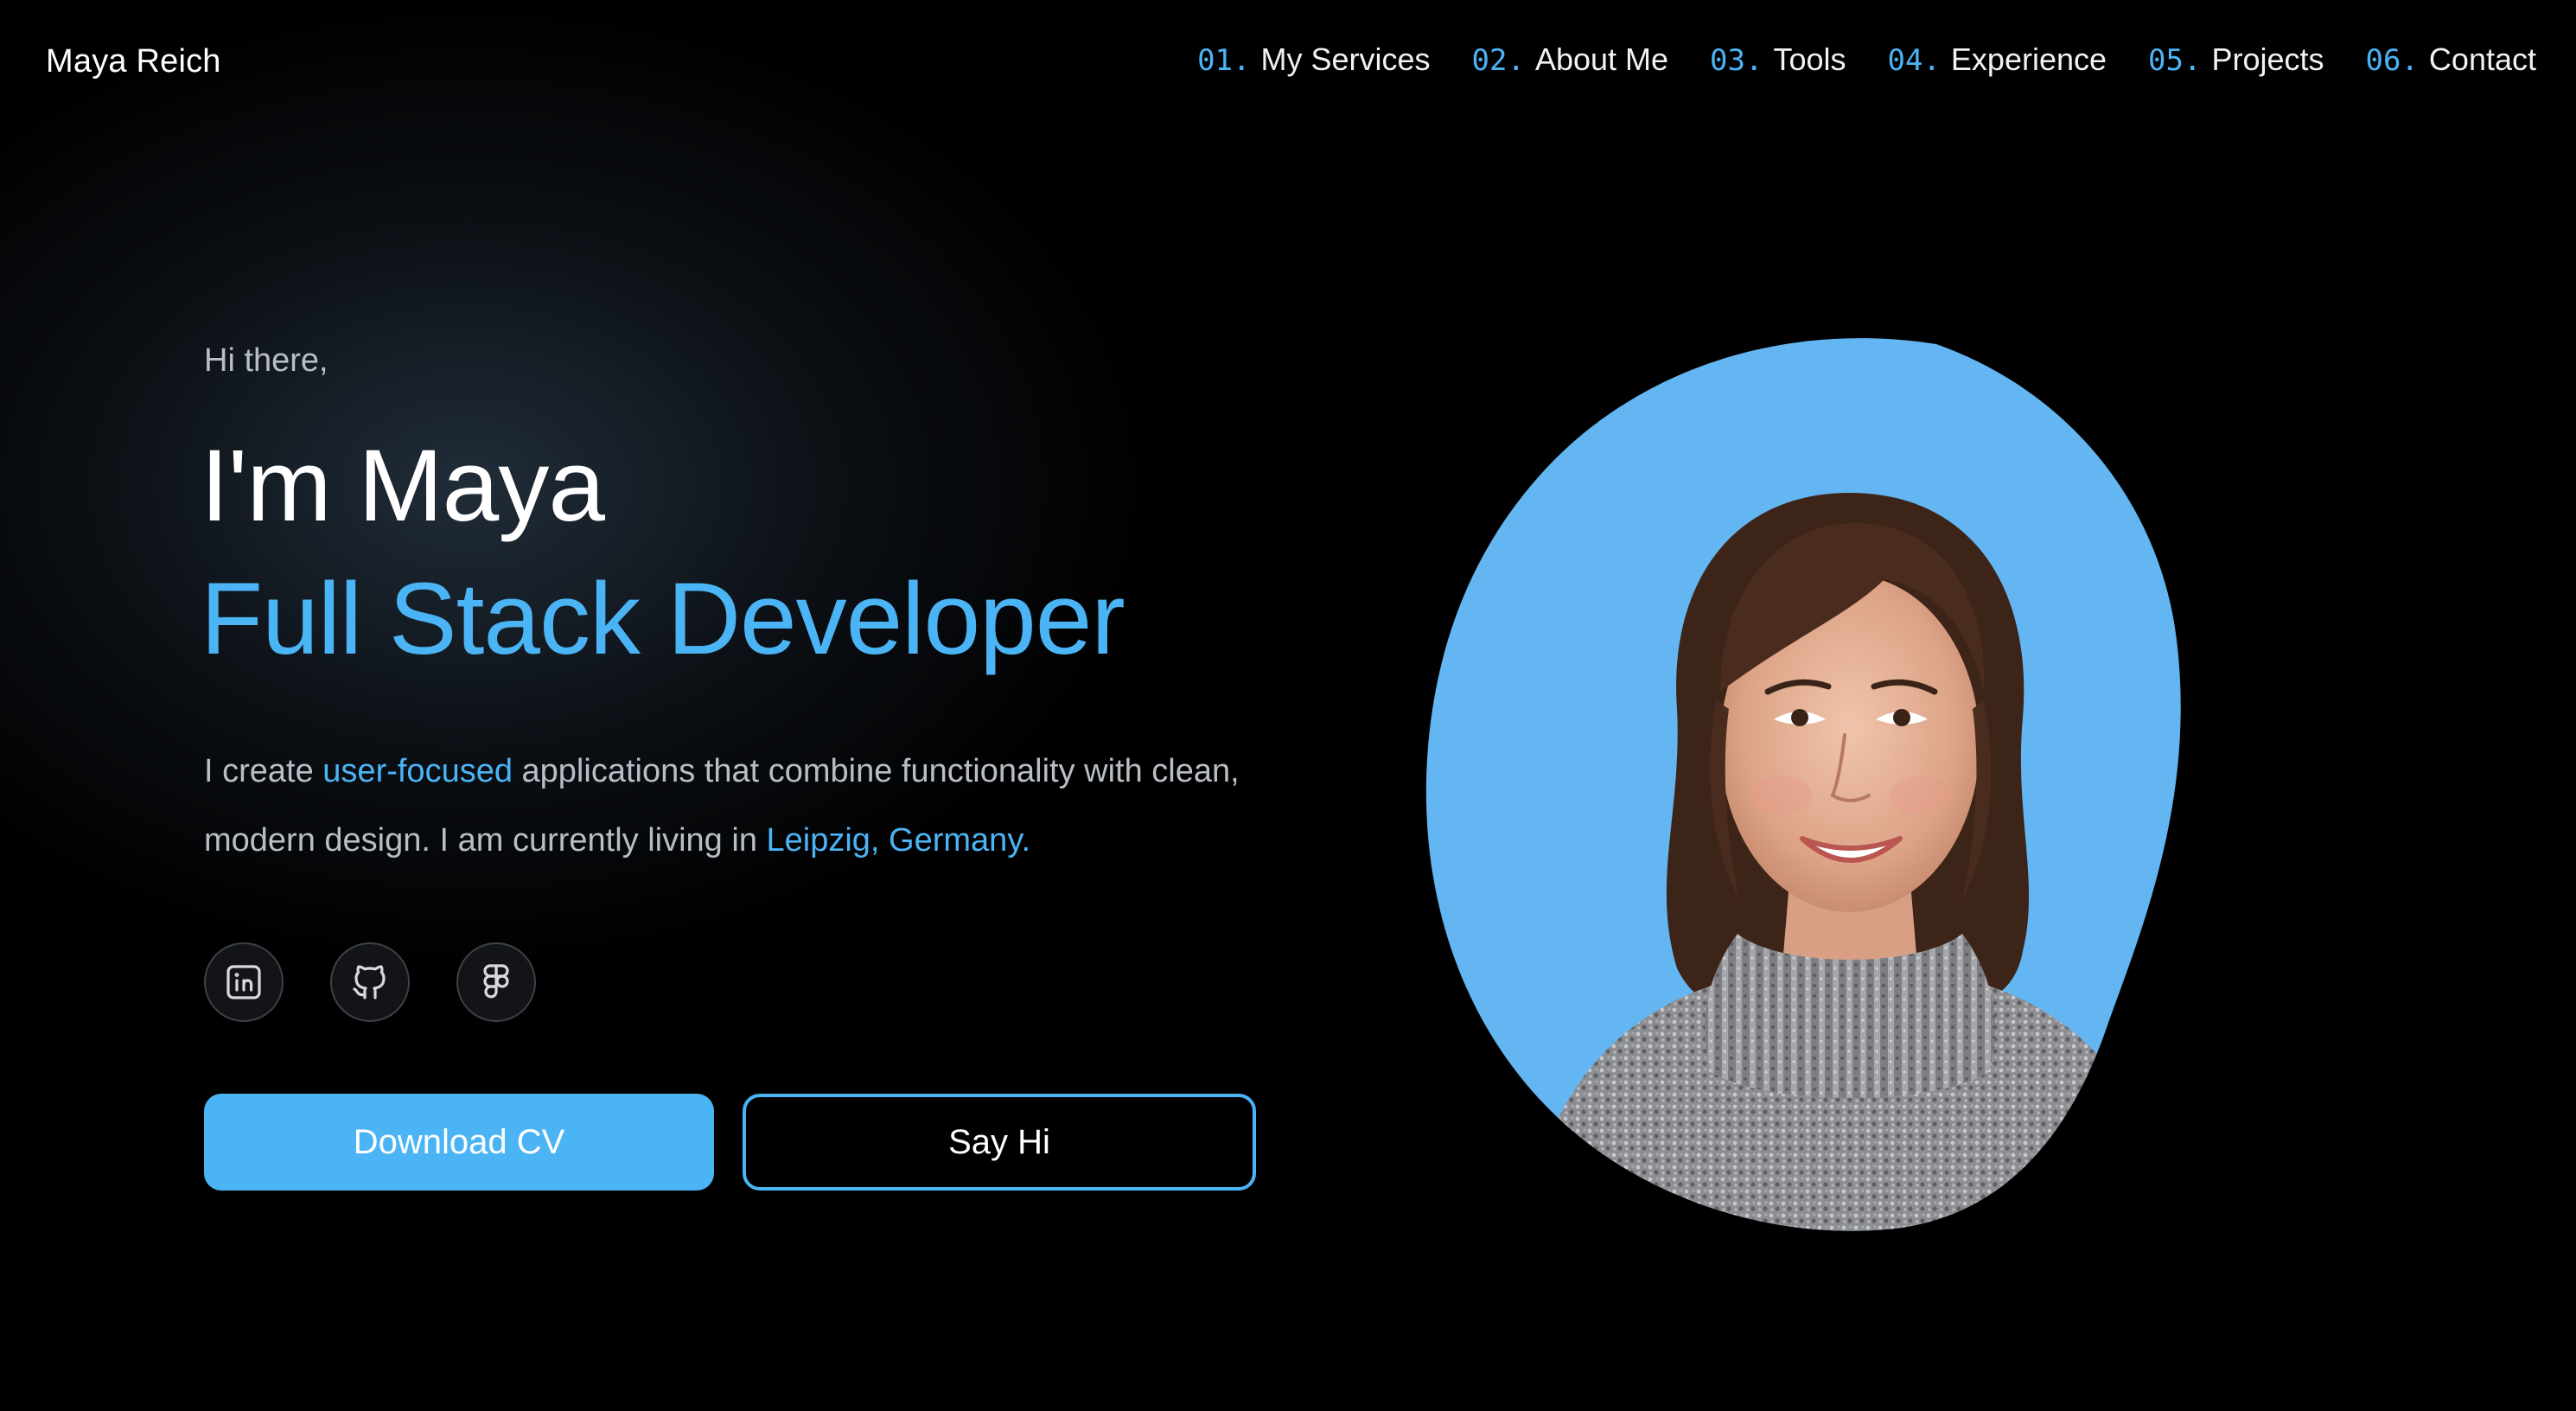  Describe the element at coordinates (459, 1142) in the screenshot. I see `download-cv-button: Download CV` at that location.